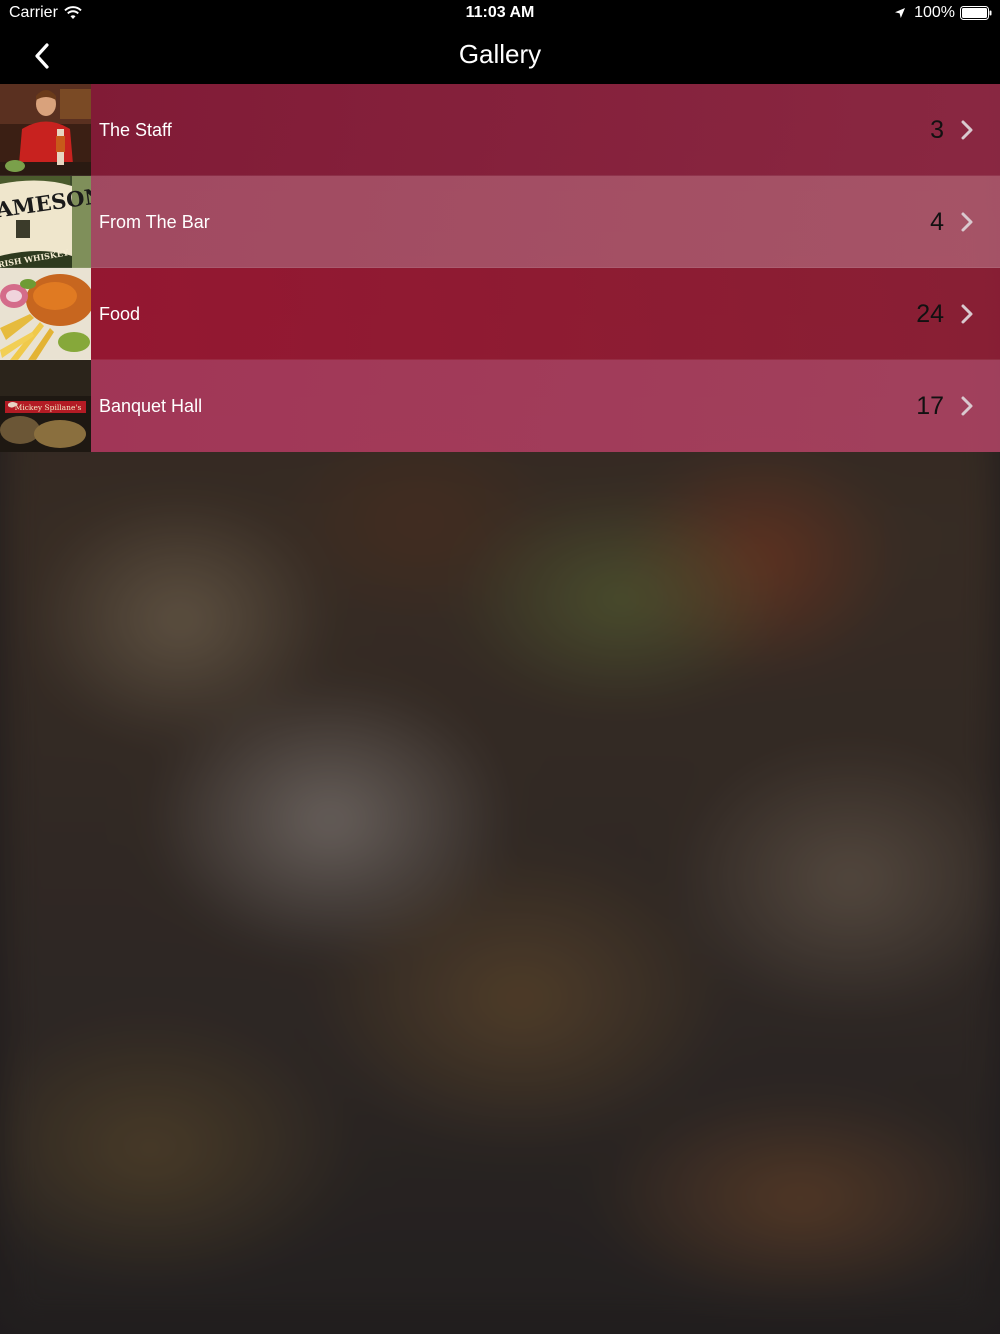 The image size is (1000, 1334). I want to click on row-label: From The Bar, so click(154, 221).